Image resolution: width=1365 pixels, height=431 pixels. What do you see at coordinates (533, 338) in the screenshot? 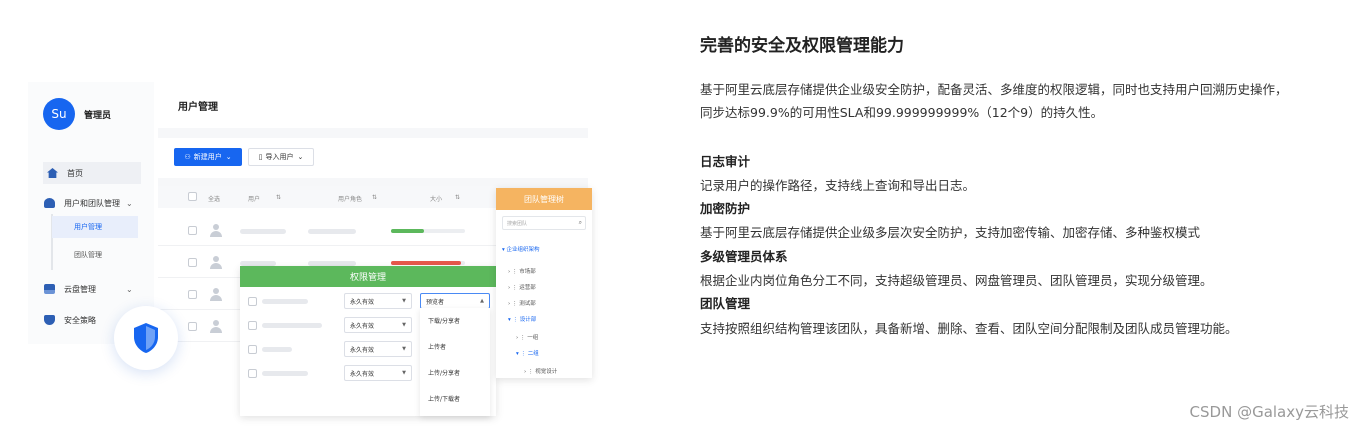
I see `tree-node-label: 一组` at bounding box center [533, 338].